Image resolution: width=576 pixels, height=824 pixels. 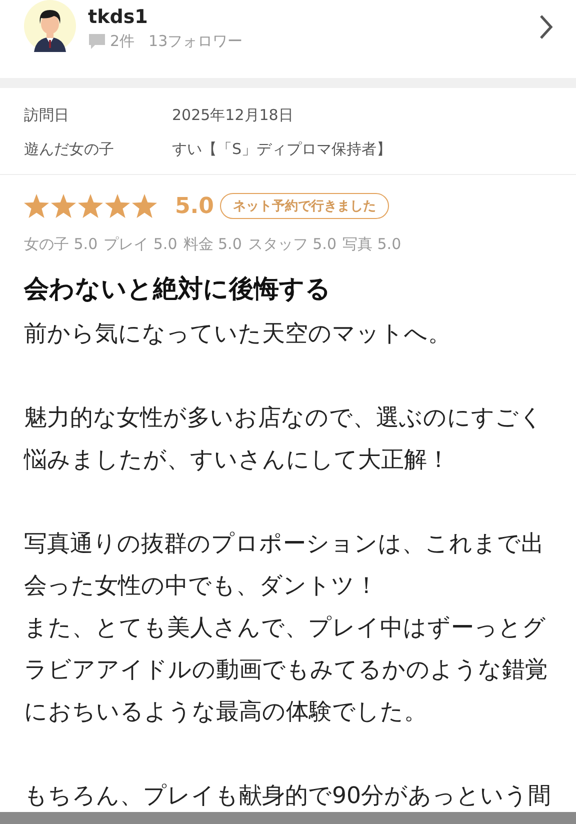 I want to click on review-paragraph: 写真通りの抜群のプロポーションは、これまで出会った女性の中でも、ダントツ！, so click(x=284, y=565).